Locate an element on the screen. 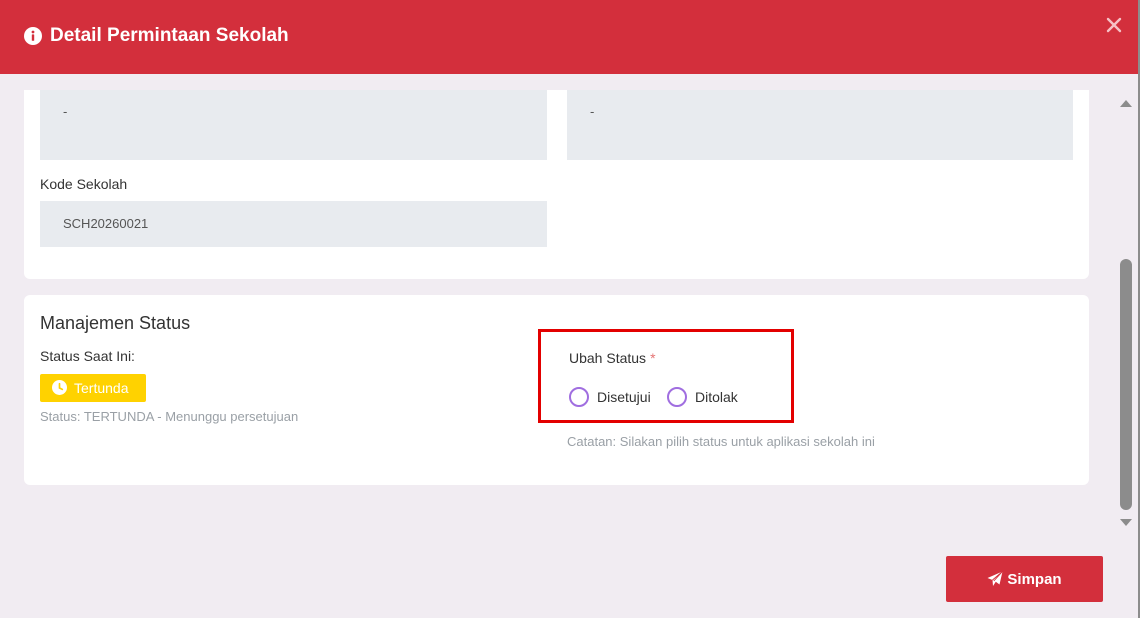  save-button-label: Simpan is located at coordinates (1034, 579).